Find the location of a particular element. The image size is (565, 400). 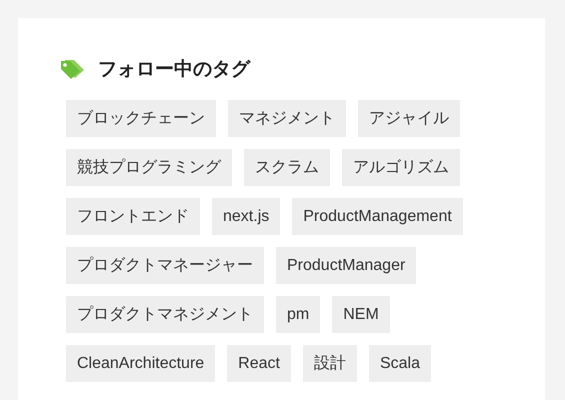

tag-link: 競技プログラミング is located at coordinates (149, 167).